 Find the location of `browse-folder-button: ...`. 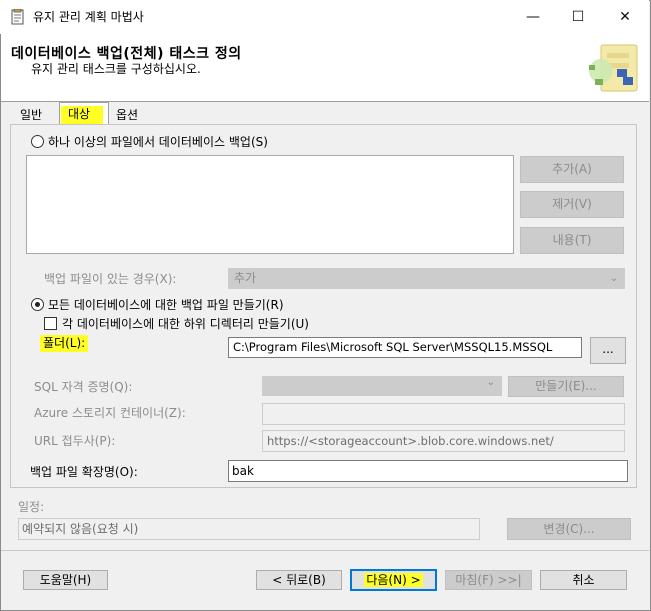

browse-folder-button: ... is located at coordinates (608, 350).